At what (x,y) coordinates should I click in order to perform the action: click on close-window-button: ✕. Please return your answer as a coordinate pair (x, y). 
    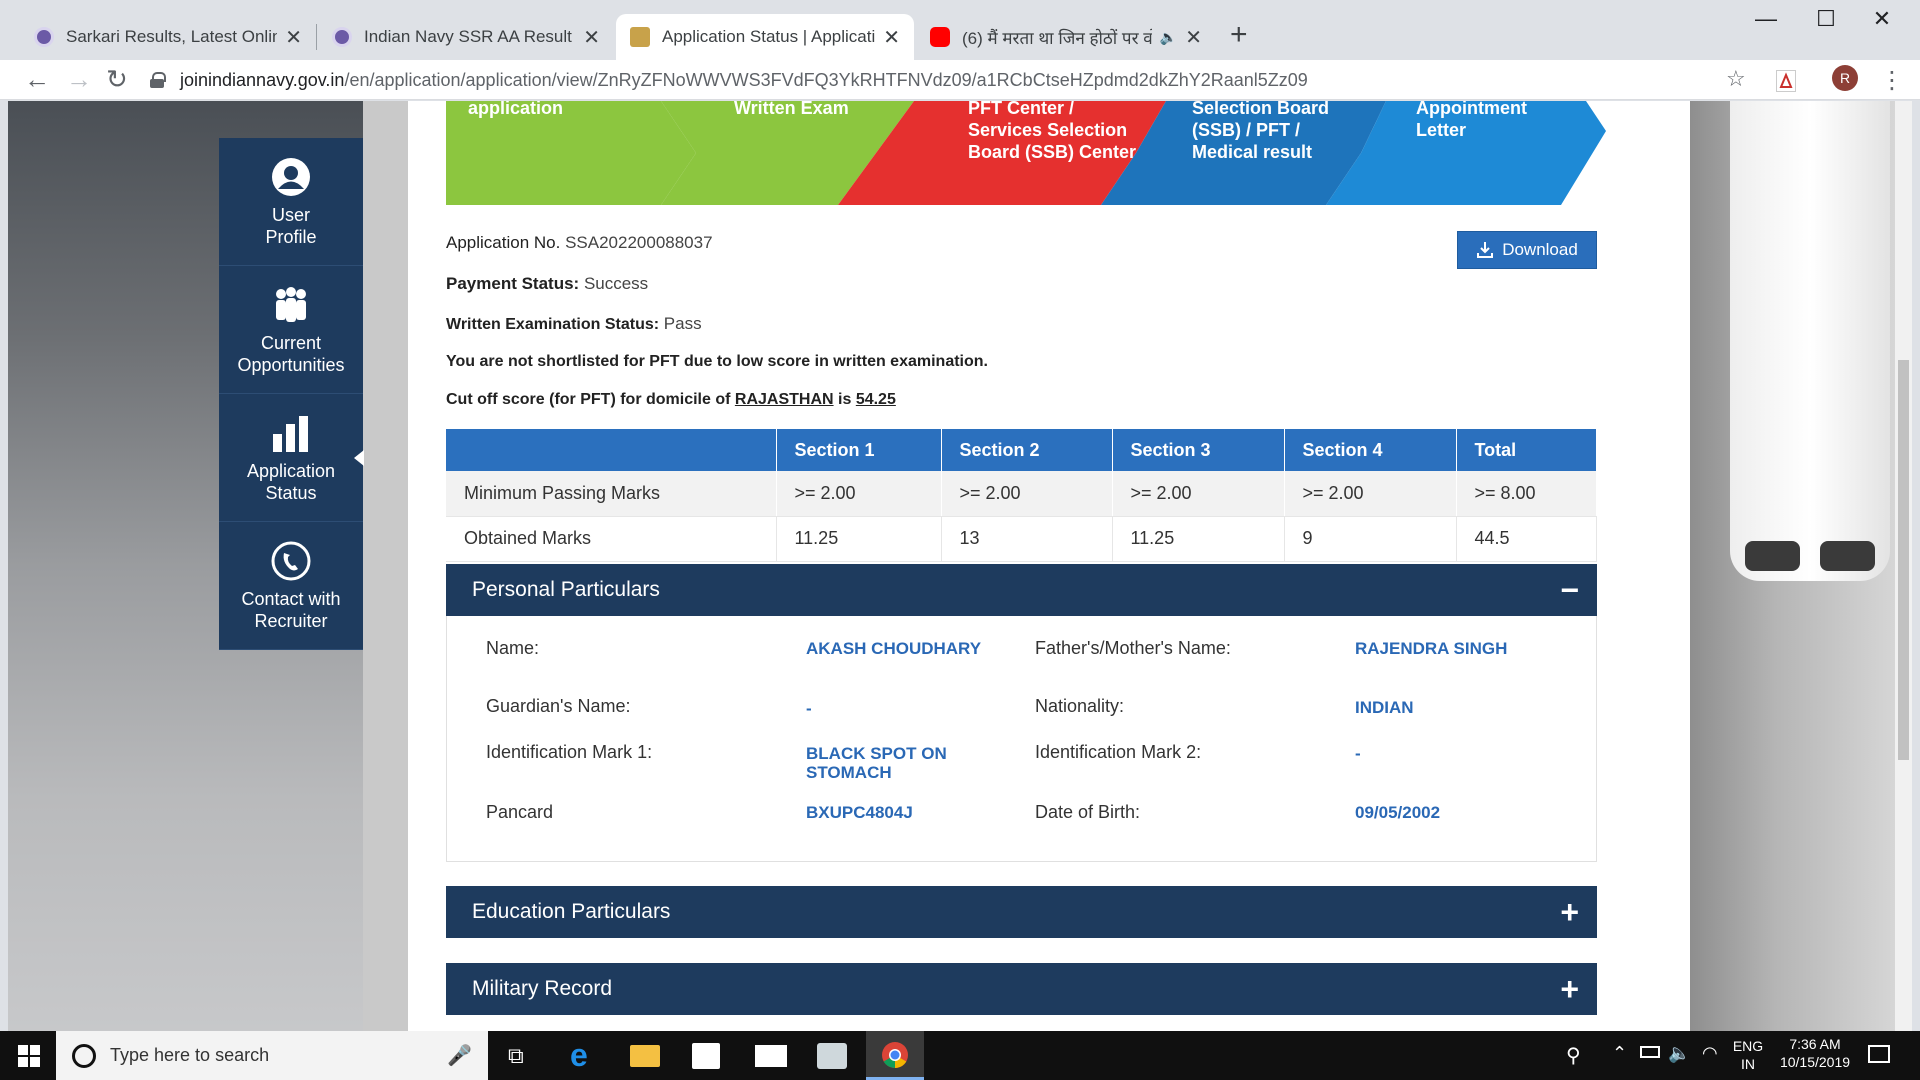
    Looking at the image, I should click on (1882, 19).